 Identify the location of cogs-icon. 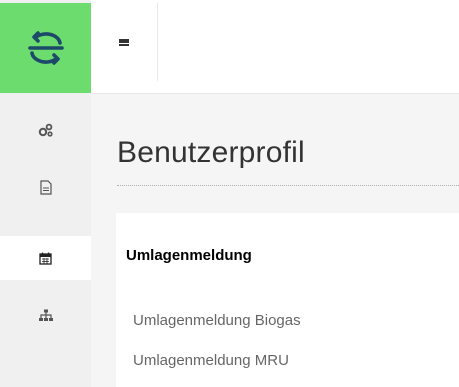
(45, 130).